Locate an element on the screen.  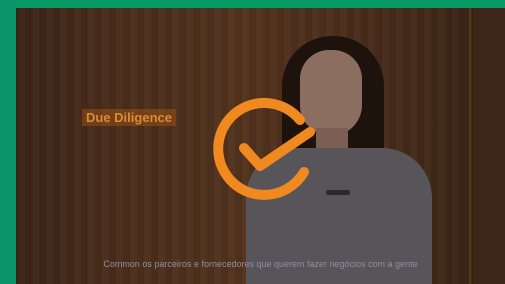
name-badge is located at coordinates (338, 192).